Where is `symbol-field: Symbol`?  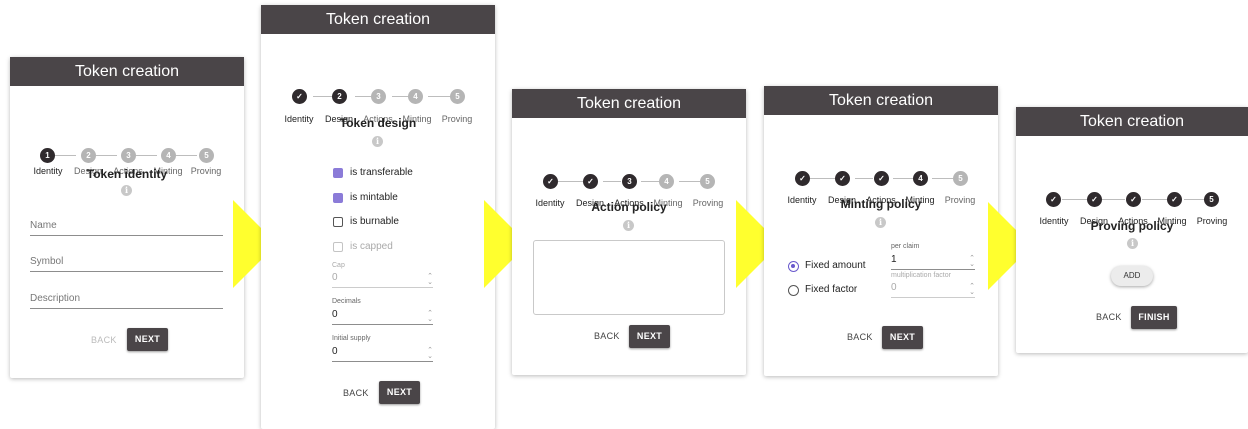
symbol-field: Symbol is located at coordinates (126, 261).